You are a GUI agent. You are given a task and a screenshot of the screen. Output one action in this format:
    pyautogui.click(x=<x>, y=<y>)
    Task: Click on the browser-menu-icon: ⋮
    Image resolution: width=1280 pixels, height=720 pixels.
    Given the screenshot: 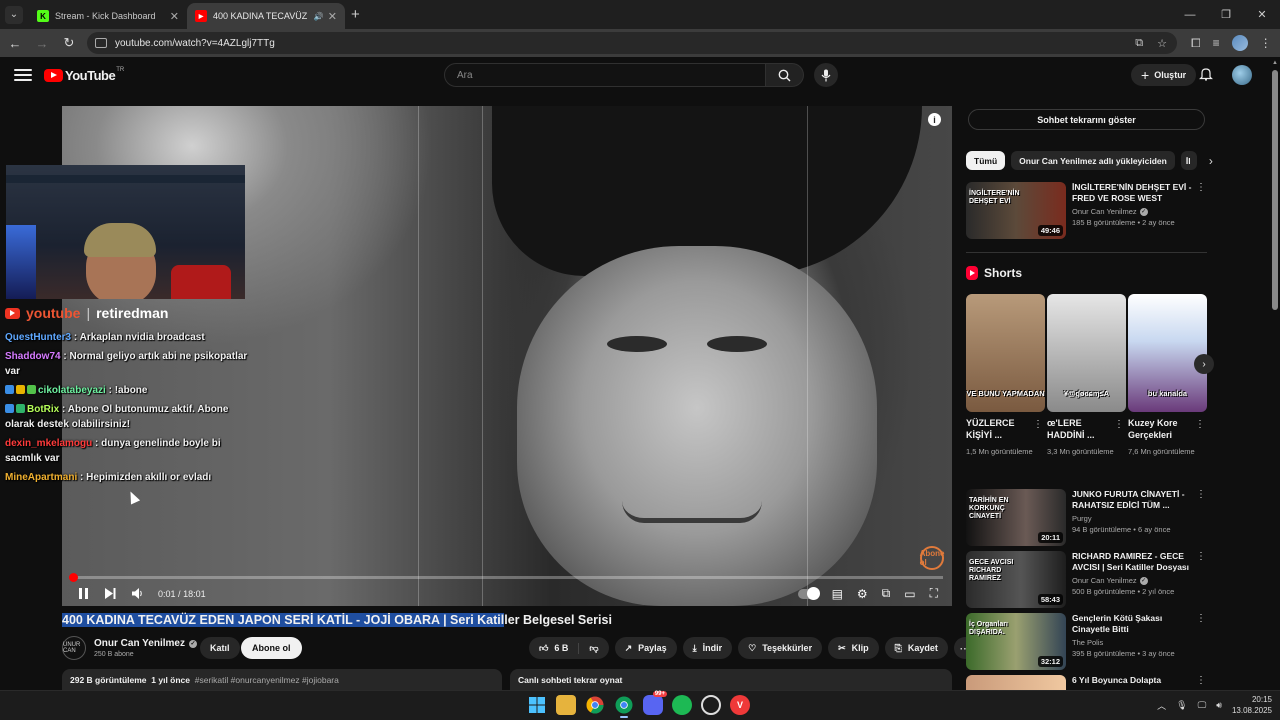 What is the action you would take?
    pyautogui.click(x=1266, y=43)
    